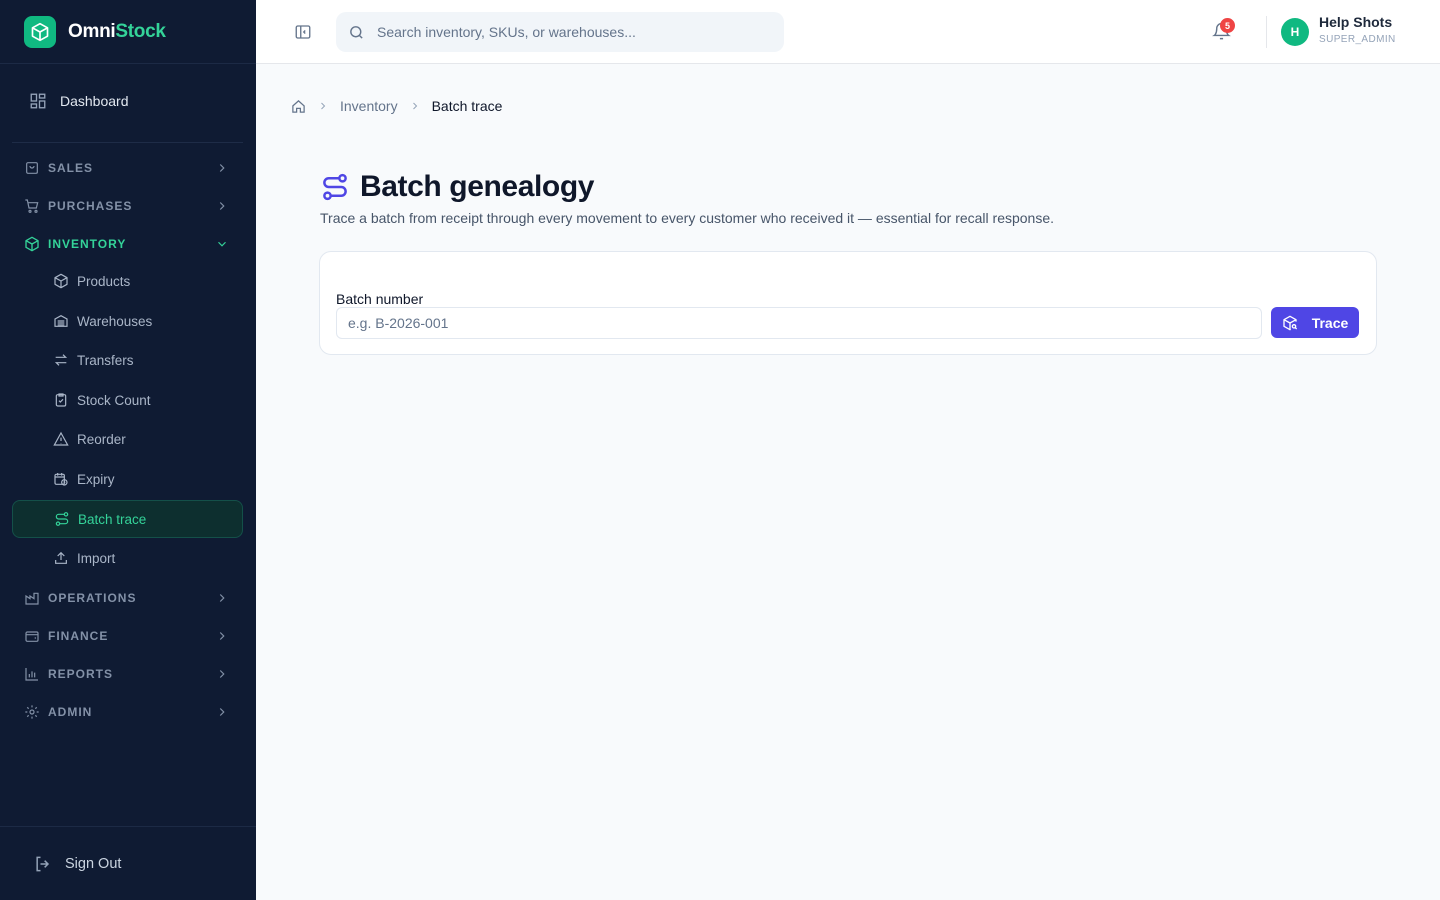  Describe the element at coordinates (1266, 32) in the screenshot. I see `header-divider` at that location.